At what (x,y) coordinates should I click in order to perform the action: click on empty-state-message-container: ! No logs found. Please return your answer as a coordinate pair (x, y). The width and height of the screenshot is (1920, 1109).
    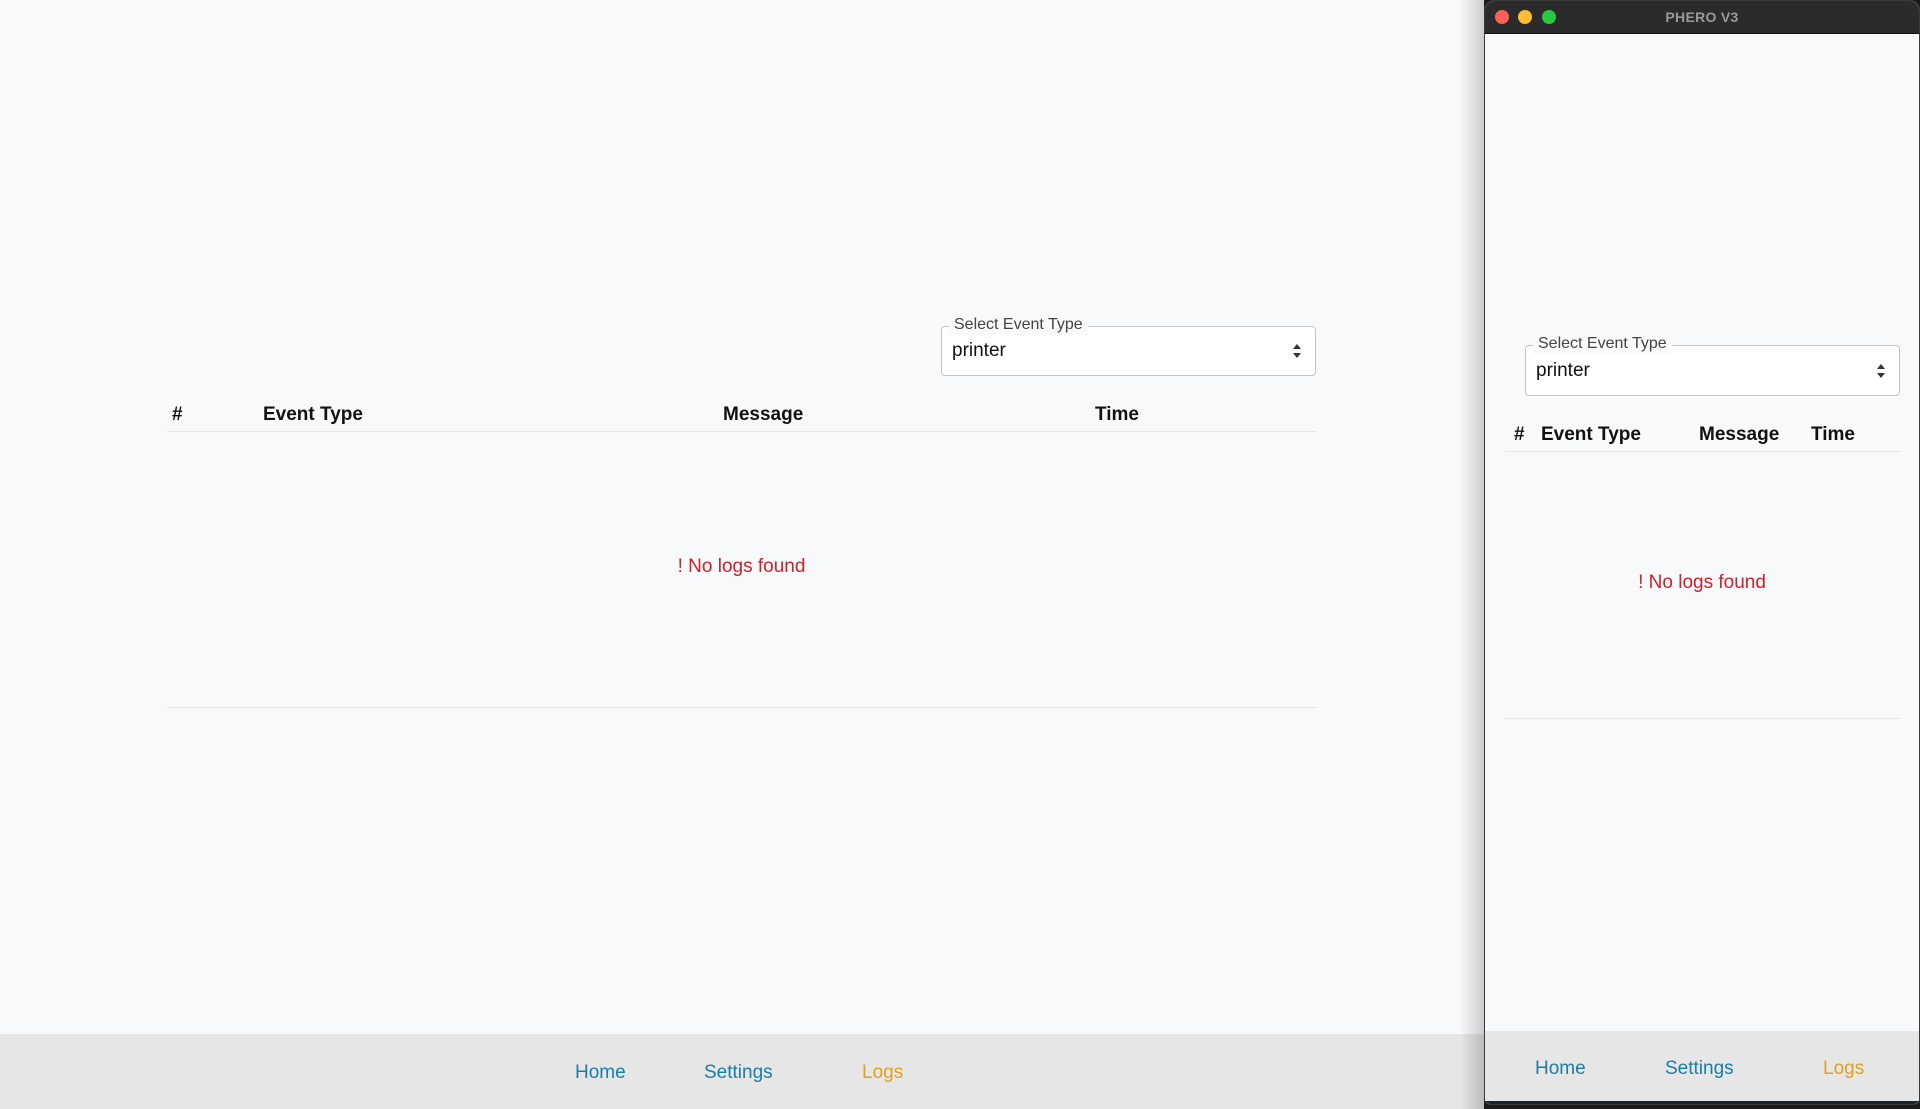
    Looking at the image, I should click on (741, 567).